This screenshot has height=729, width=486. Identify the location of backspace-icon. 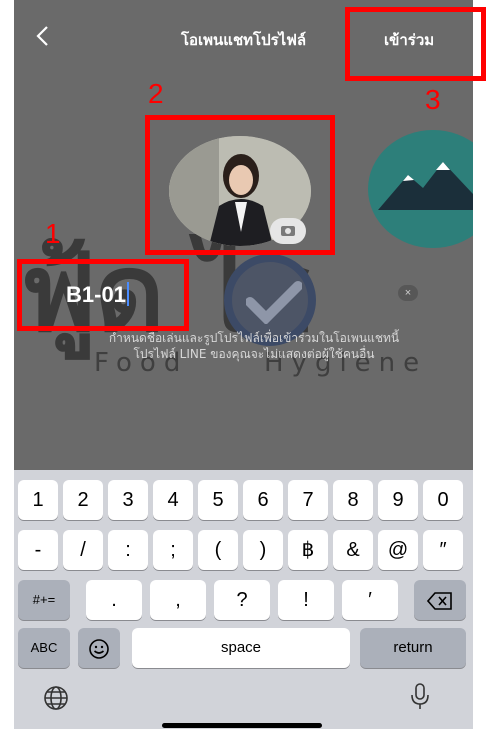
(440, 600).